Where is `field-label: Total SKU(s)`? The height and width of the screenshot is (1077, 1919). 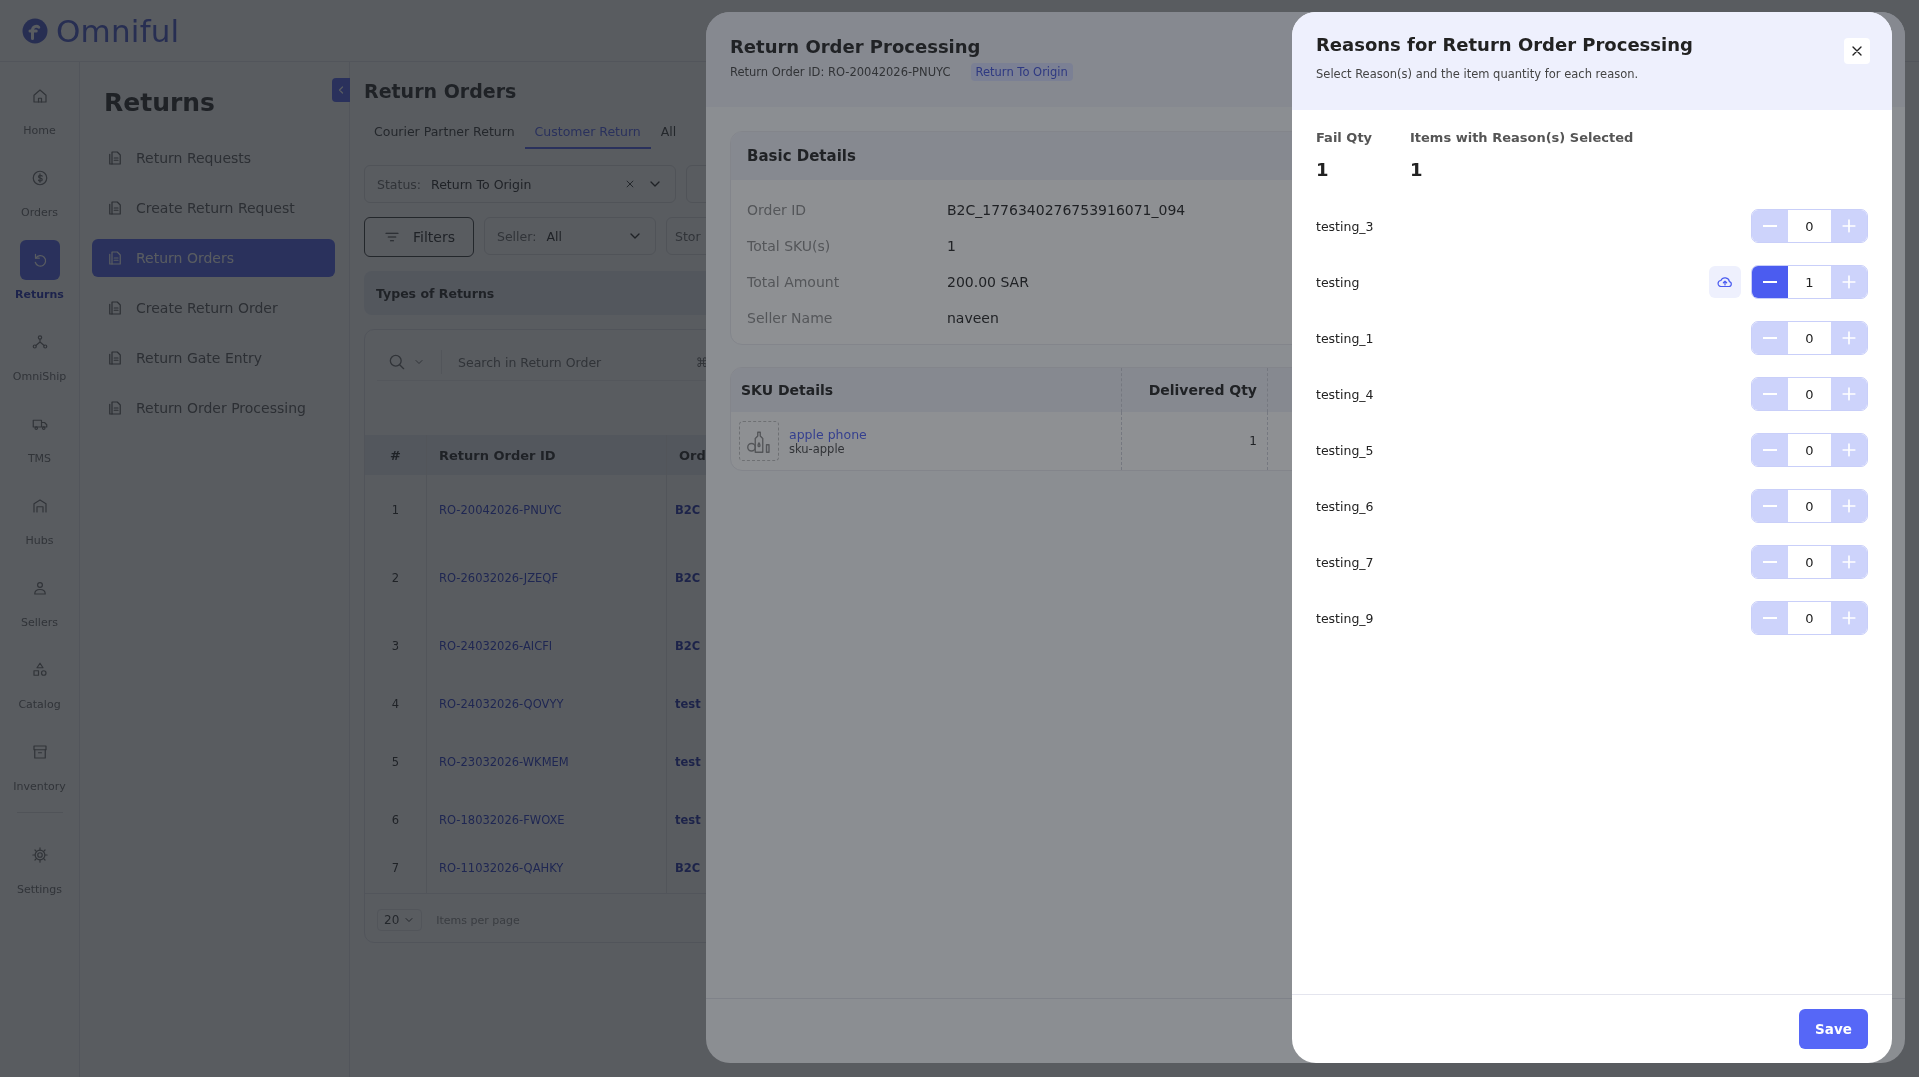 field-label: Total SKU(s) is located at coordinates (789, 246).